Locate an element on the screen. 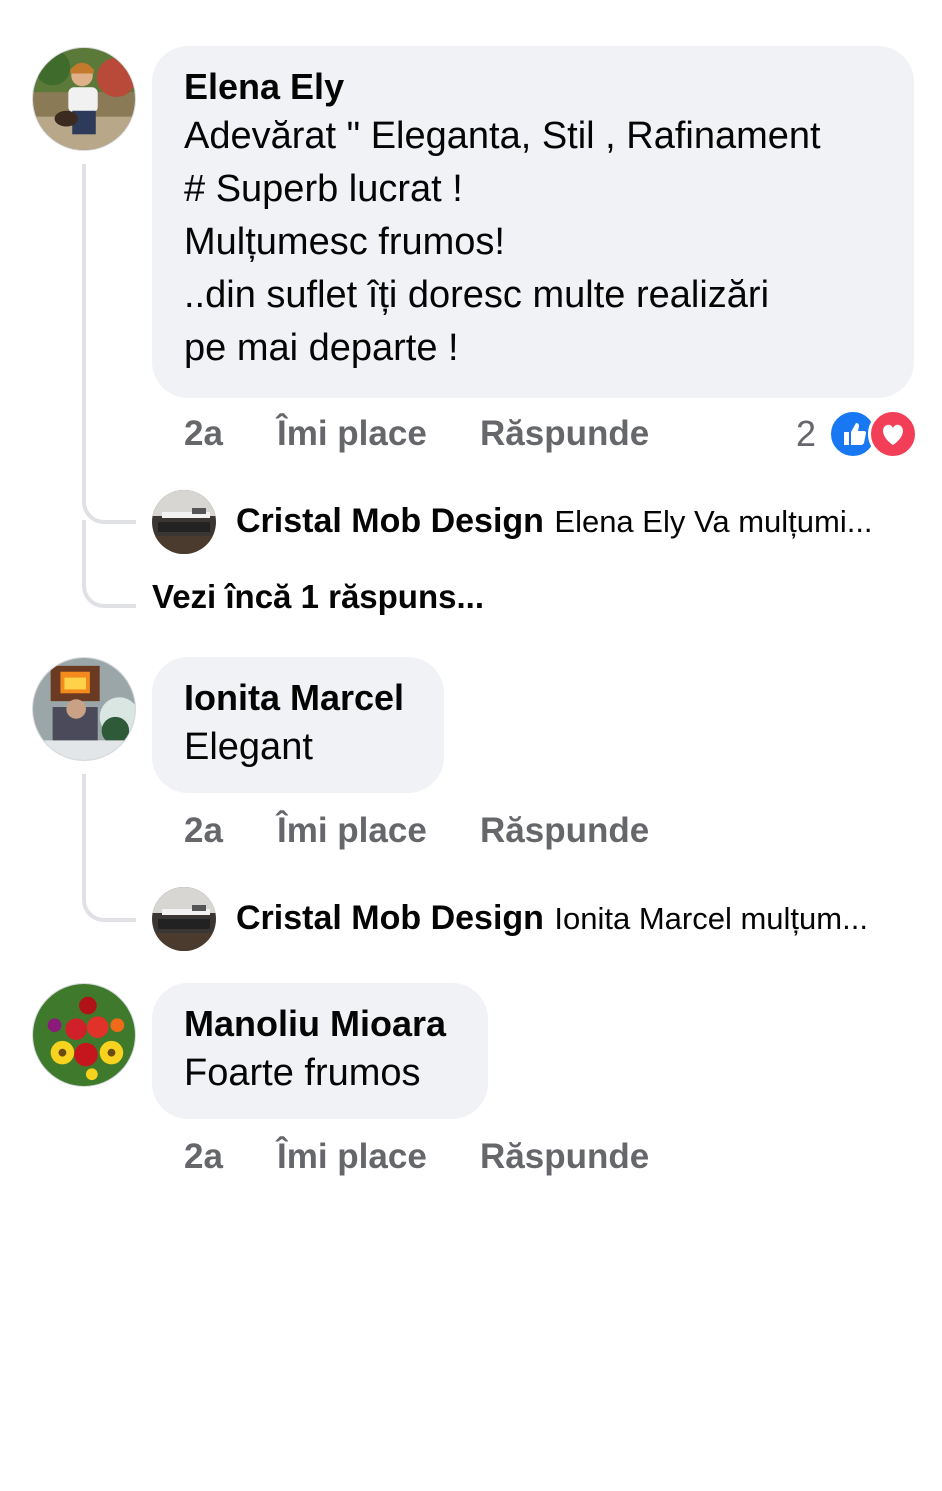 The height and width of the screenshot is (1491, 942). avatar-manoliu-mioara is located at coordinates (84, 1035).